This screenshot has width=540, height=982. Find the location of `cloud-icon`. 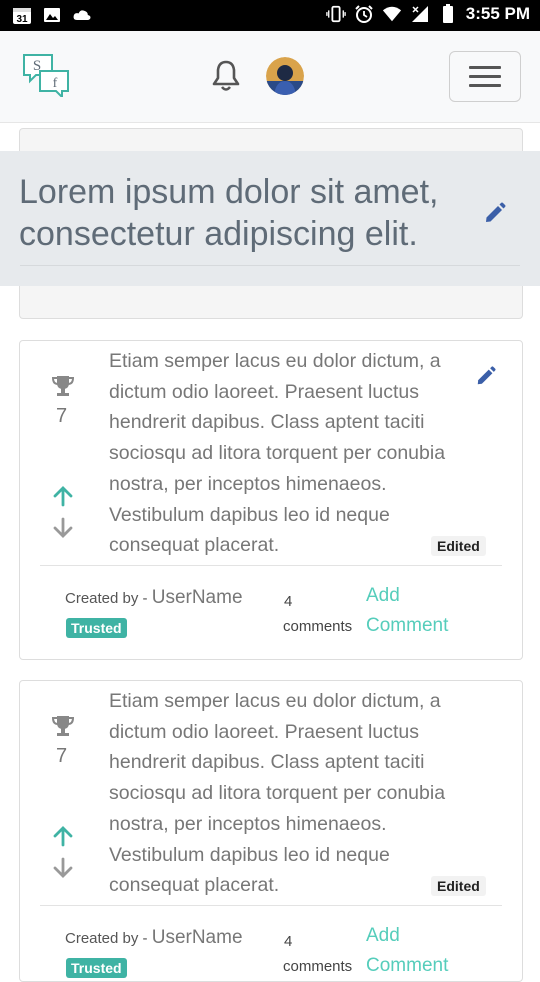

cloud-icon is located at coordinates (82, 15).